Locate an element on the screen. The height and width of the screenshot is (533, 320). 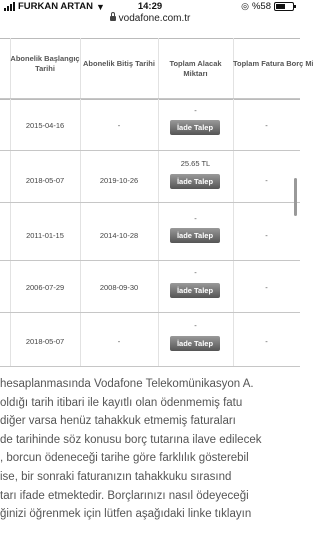
status-bar: FURKAN ARTAN ▼ 14:29 ◎ %58 is located at coordinates (150, 6).